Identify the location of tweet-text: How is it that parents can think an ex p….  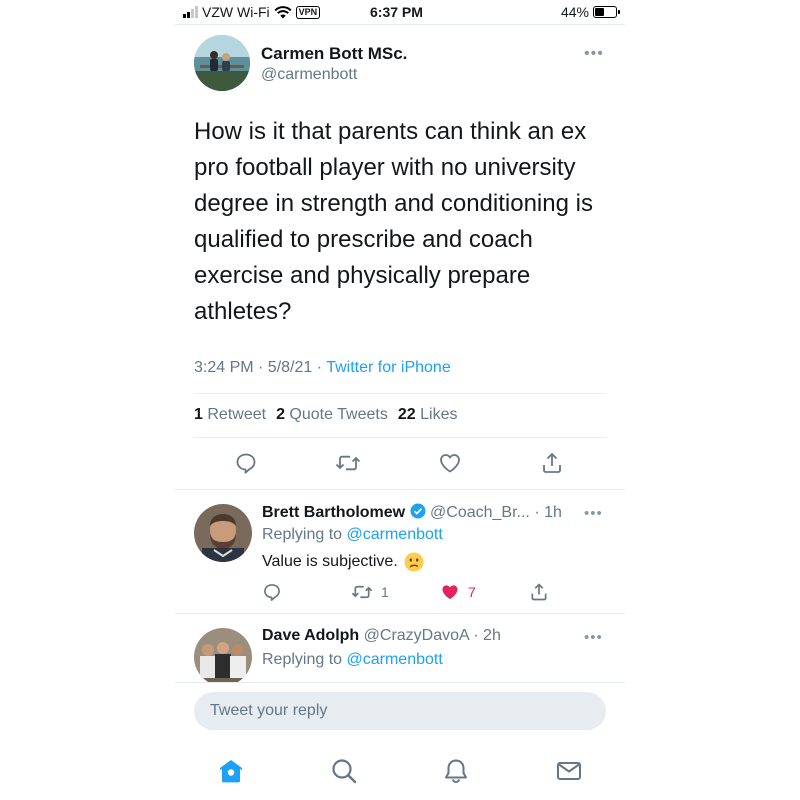
(393, 221).